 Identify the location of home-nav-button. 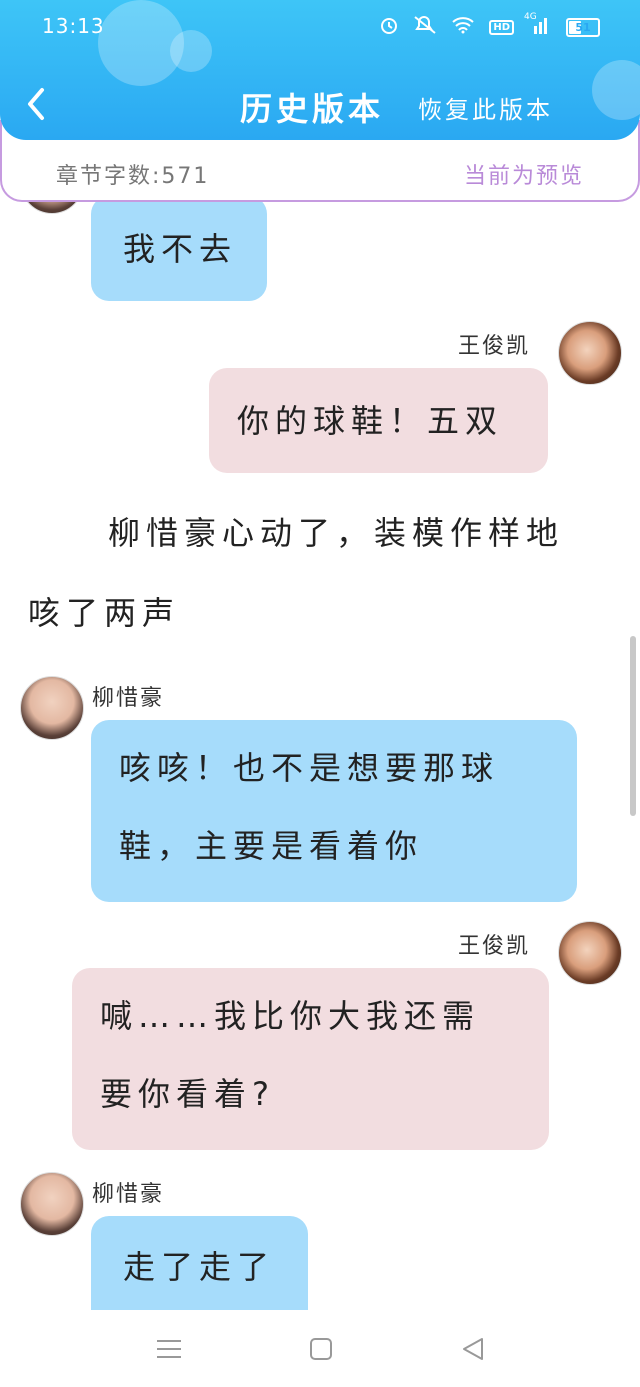
(321, 1349).